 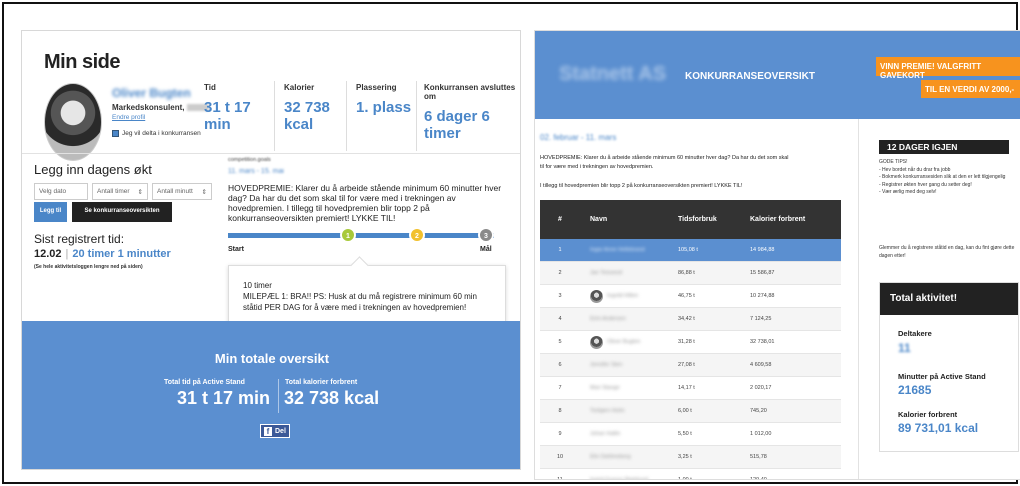 What do you see at coordinates (204, 382) in the screenshot?
I see `total-time-label: Total tid på Active Stand` at bounding box center [204, 382].